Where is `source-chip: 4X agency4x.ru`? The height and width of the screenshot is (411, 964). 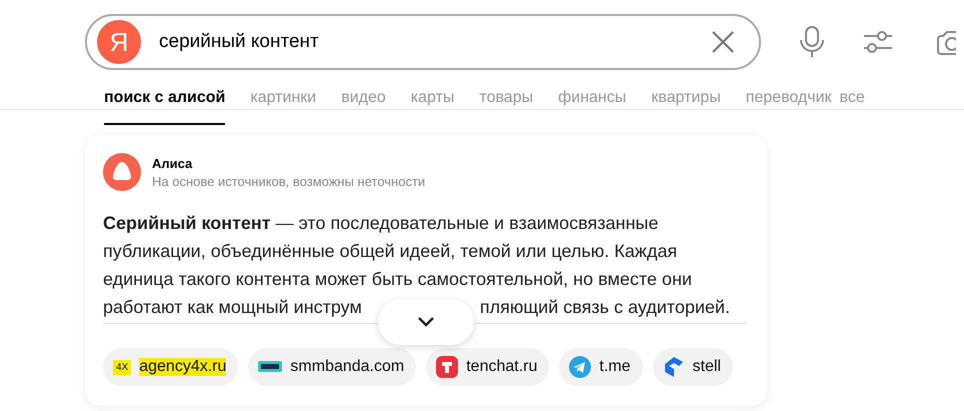 source-chip: 4X agency4x.ru is located at coordinates (170, 367).